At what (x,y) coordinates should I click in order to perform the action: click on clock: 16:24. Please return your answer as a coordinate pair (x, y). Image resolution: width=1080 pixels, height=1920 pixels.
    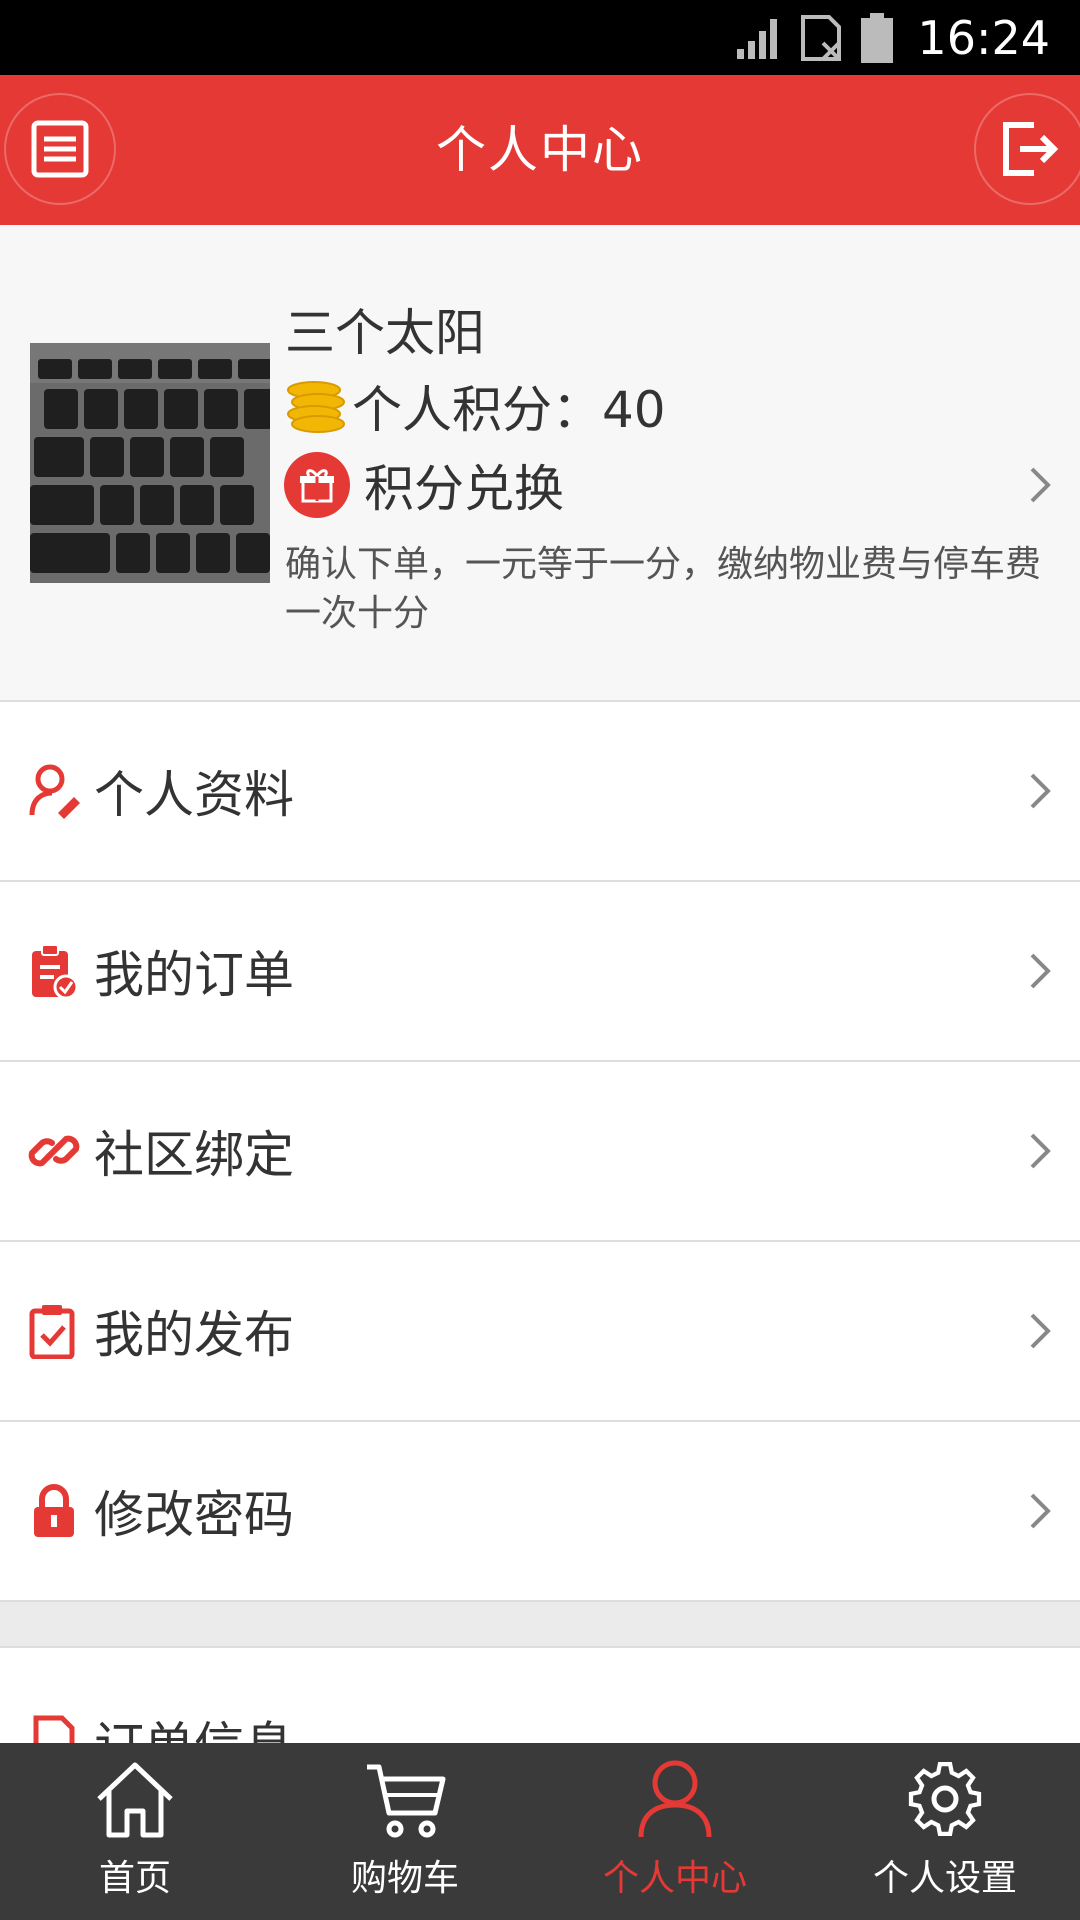
    Looking at the image, I should click on (983, 37).